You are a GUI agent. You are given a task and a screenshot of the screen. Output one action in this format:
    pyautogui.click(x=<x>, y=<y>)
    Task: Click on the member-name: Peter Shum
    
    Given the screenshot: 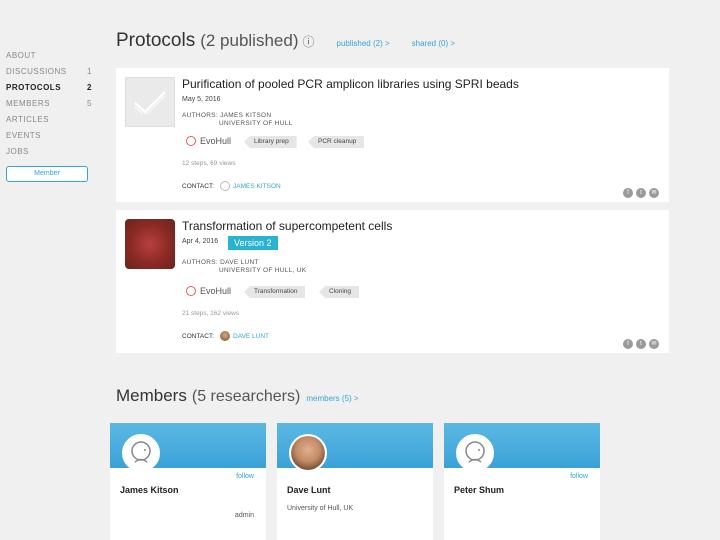 What is the action you would take?
    pyautogui.click(x=479, y=490)
    